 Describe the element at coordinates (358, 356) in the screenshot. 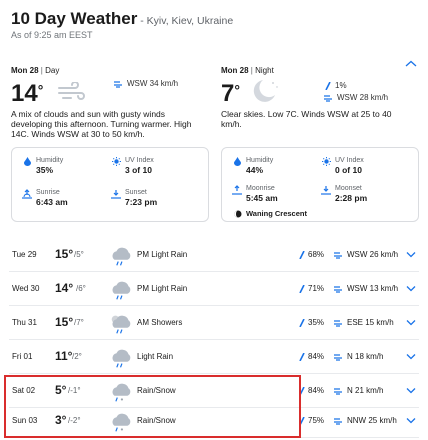

I see `forecast-wind: N 18 km/h` at that location.